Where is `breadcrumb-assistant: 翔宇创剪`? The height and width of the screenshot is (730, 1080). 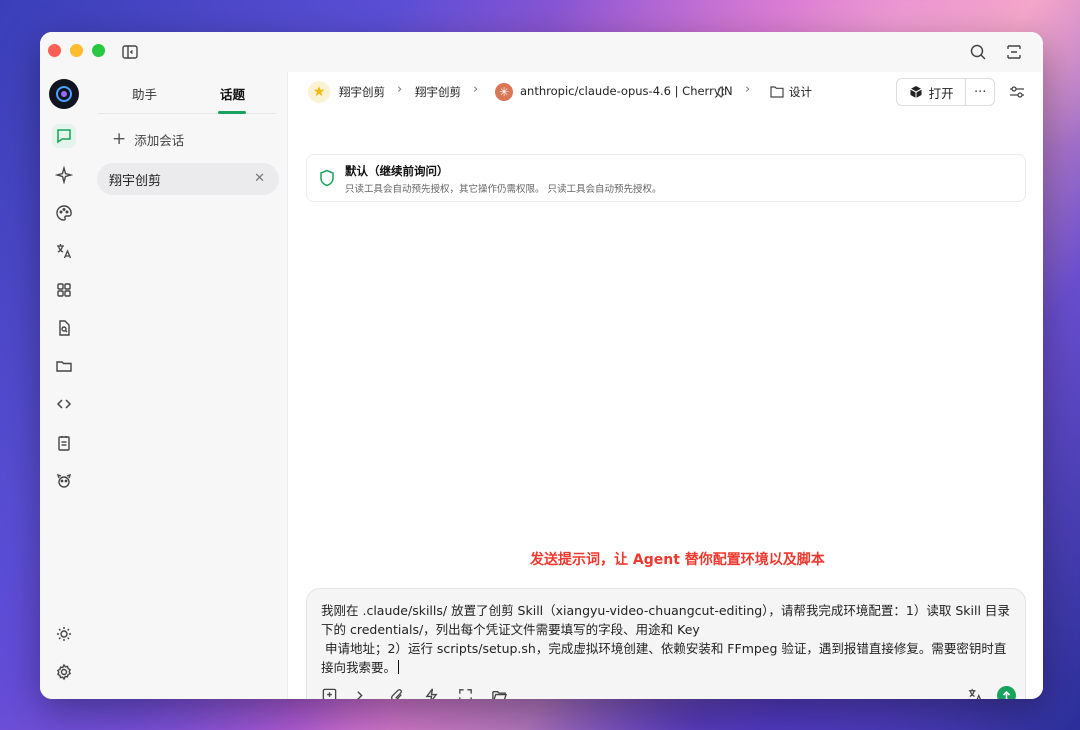
breadcrumb-assistant: 翔宇创剪 is located at coordinates (362, 92).